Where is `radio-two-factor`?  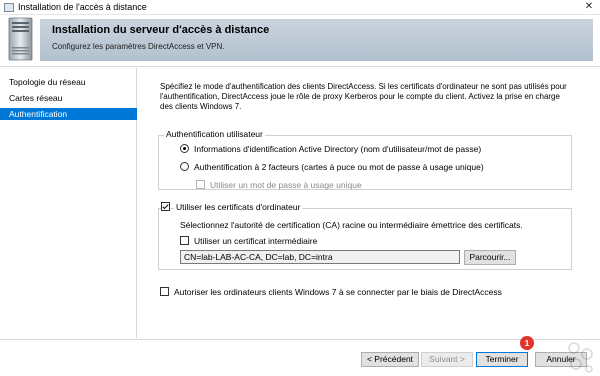
radio-two-factor is located at coordinates (184, 166).